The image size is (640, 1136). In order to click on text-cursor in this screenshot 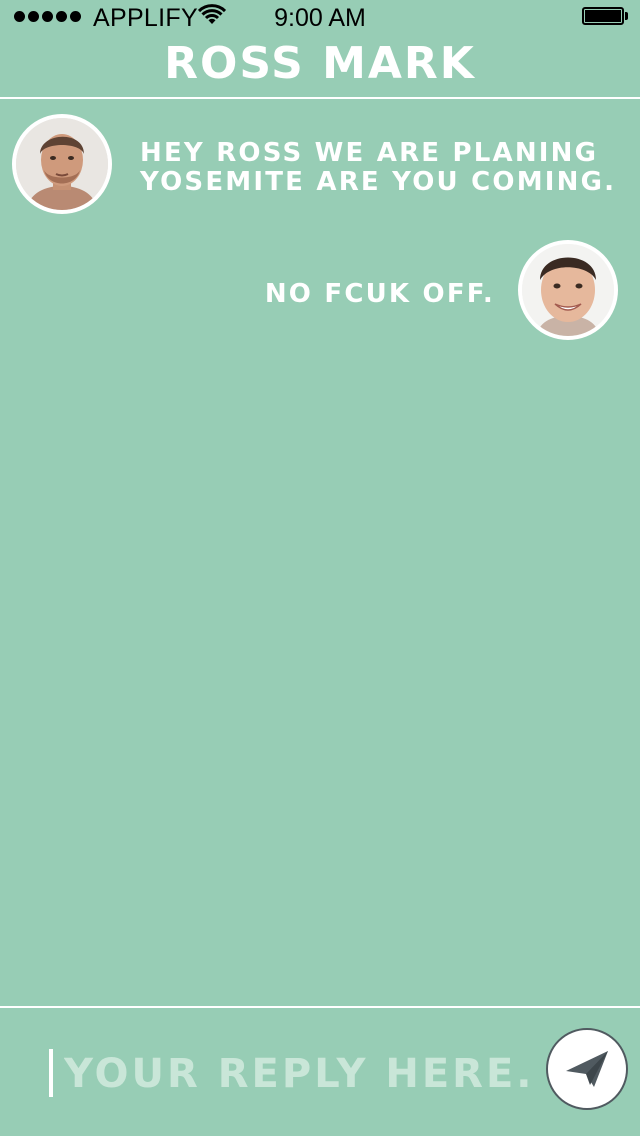, I will do `click(51, 1073)`.